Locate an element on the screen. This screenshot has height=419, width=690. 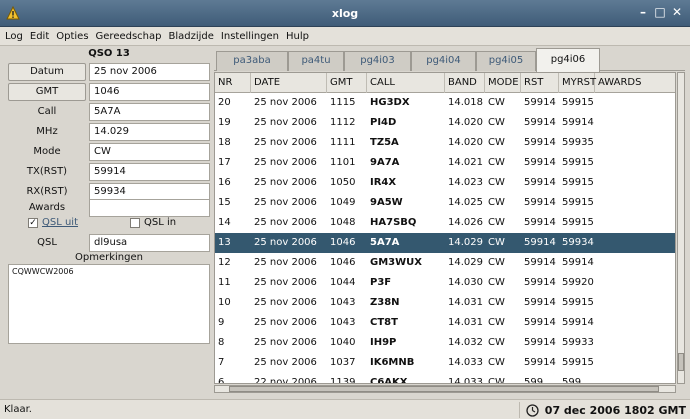
cell-nr: 9 is located at coordinates (221, 322).